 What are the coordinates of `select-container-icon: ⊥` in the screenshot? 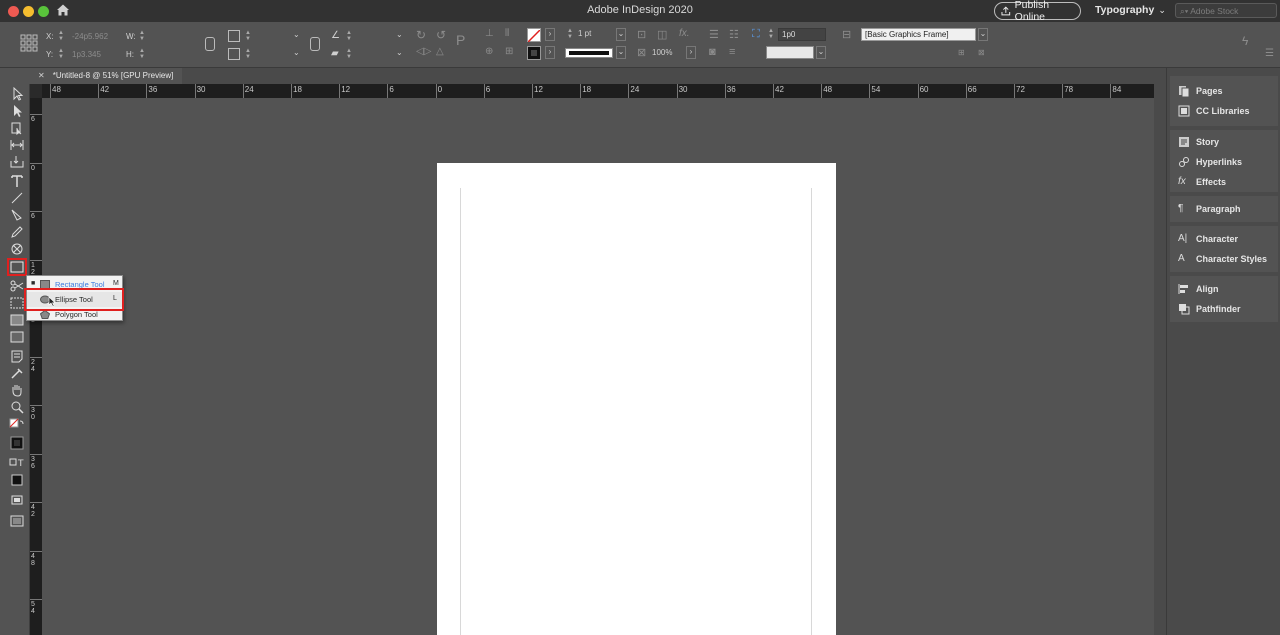 It's located at (489, 33).